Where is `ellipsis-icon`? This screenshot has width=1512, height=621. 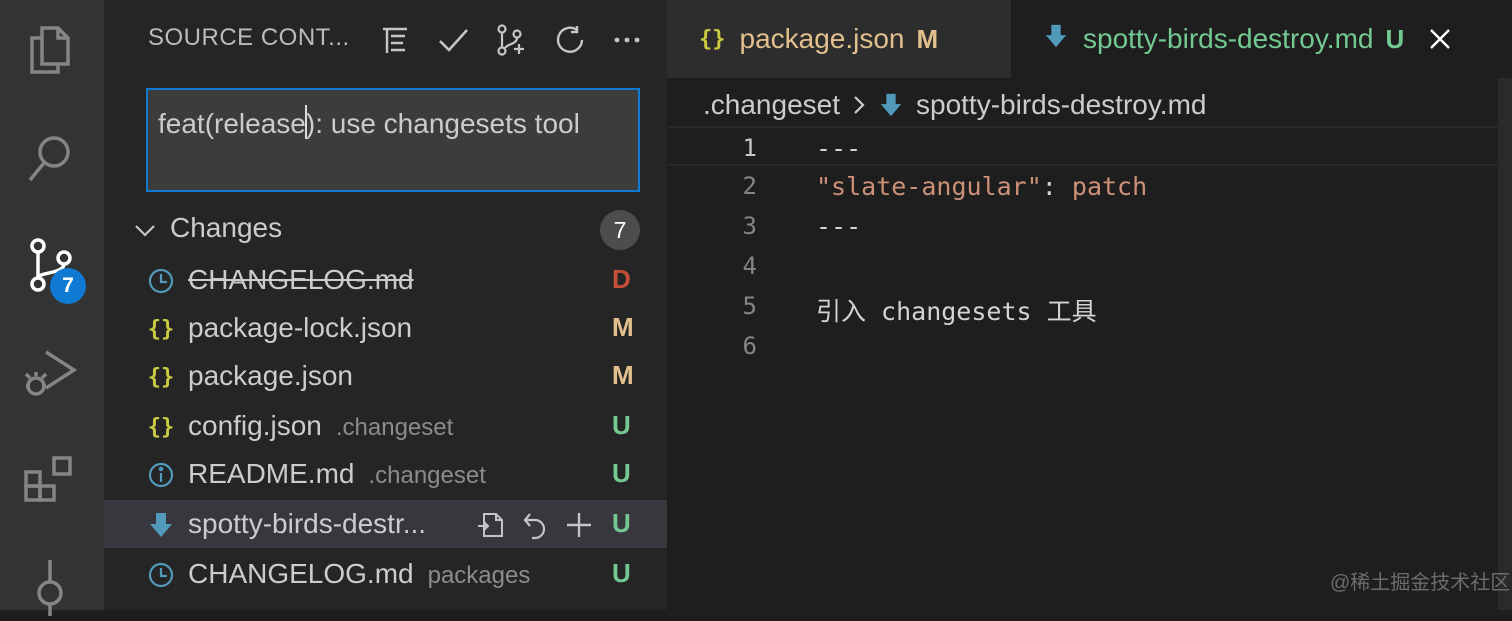
ellipsis-icon is located at coordinates (627, 40).